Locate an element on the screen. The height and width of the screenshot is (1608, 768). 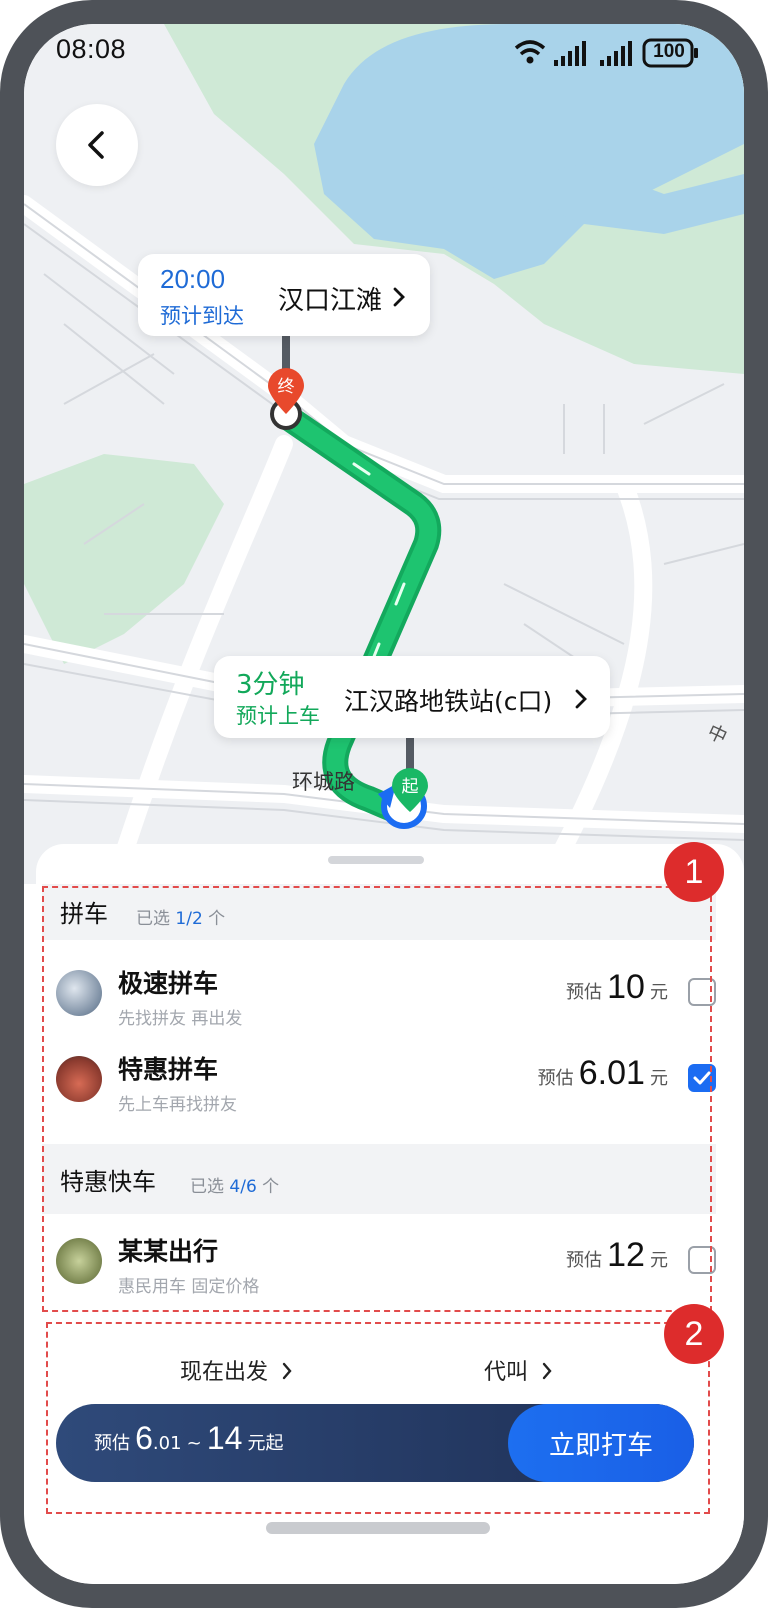
annotation-badge-1: 1 is located at coordinates (694, 872).